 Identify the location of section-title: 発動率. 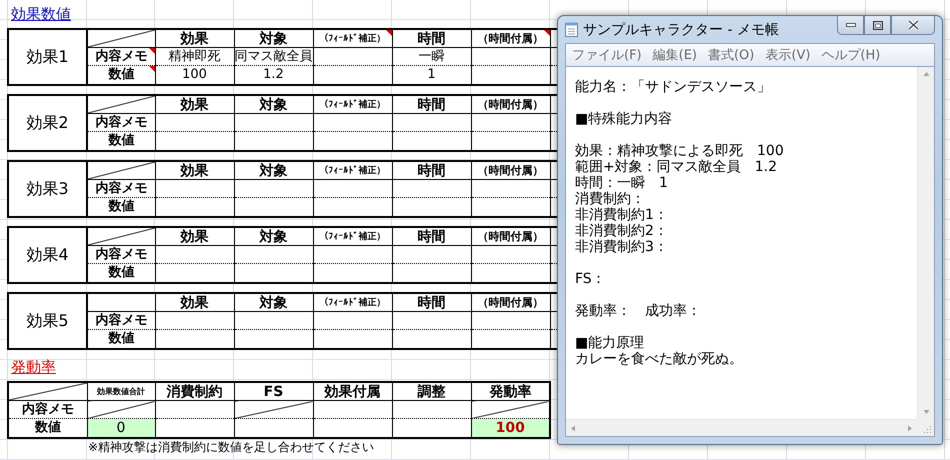
(31, 368).